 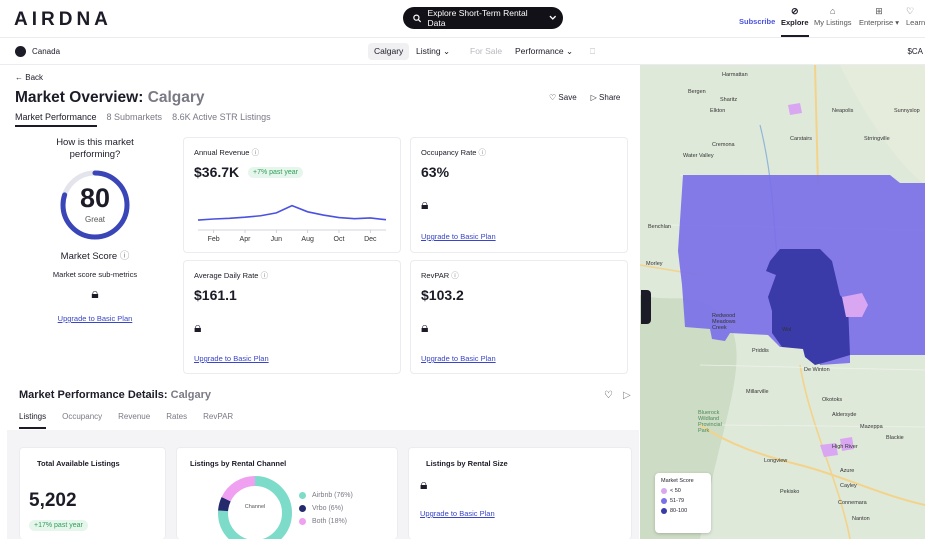 What do you see at coordinates (435, 172) in the screenshot?
I see `occupancy-value: 63%` at bounding box center [435, 172].